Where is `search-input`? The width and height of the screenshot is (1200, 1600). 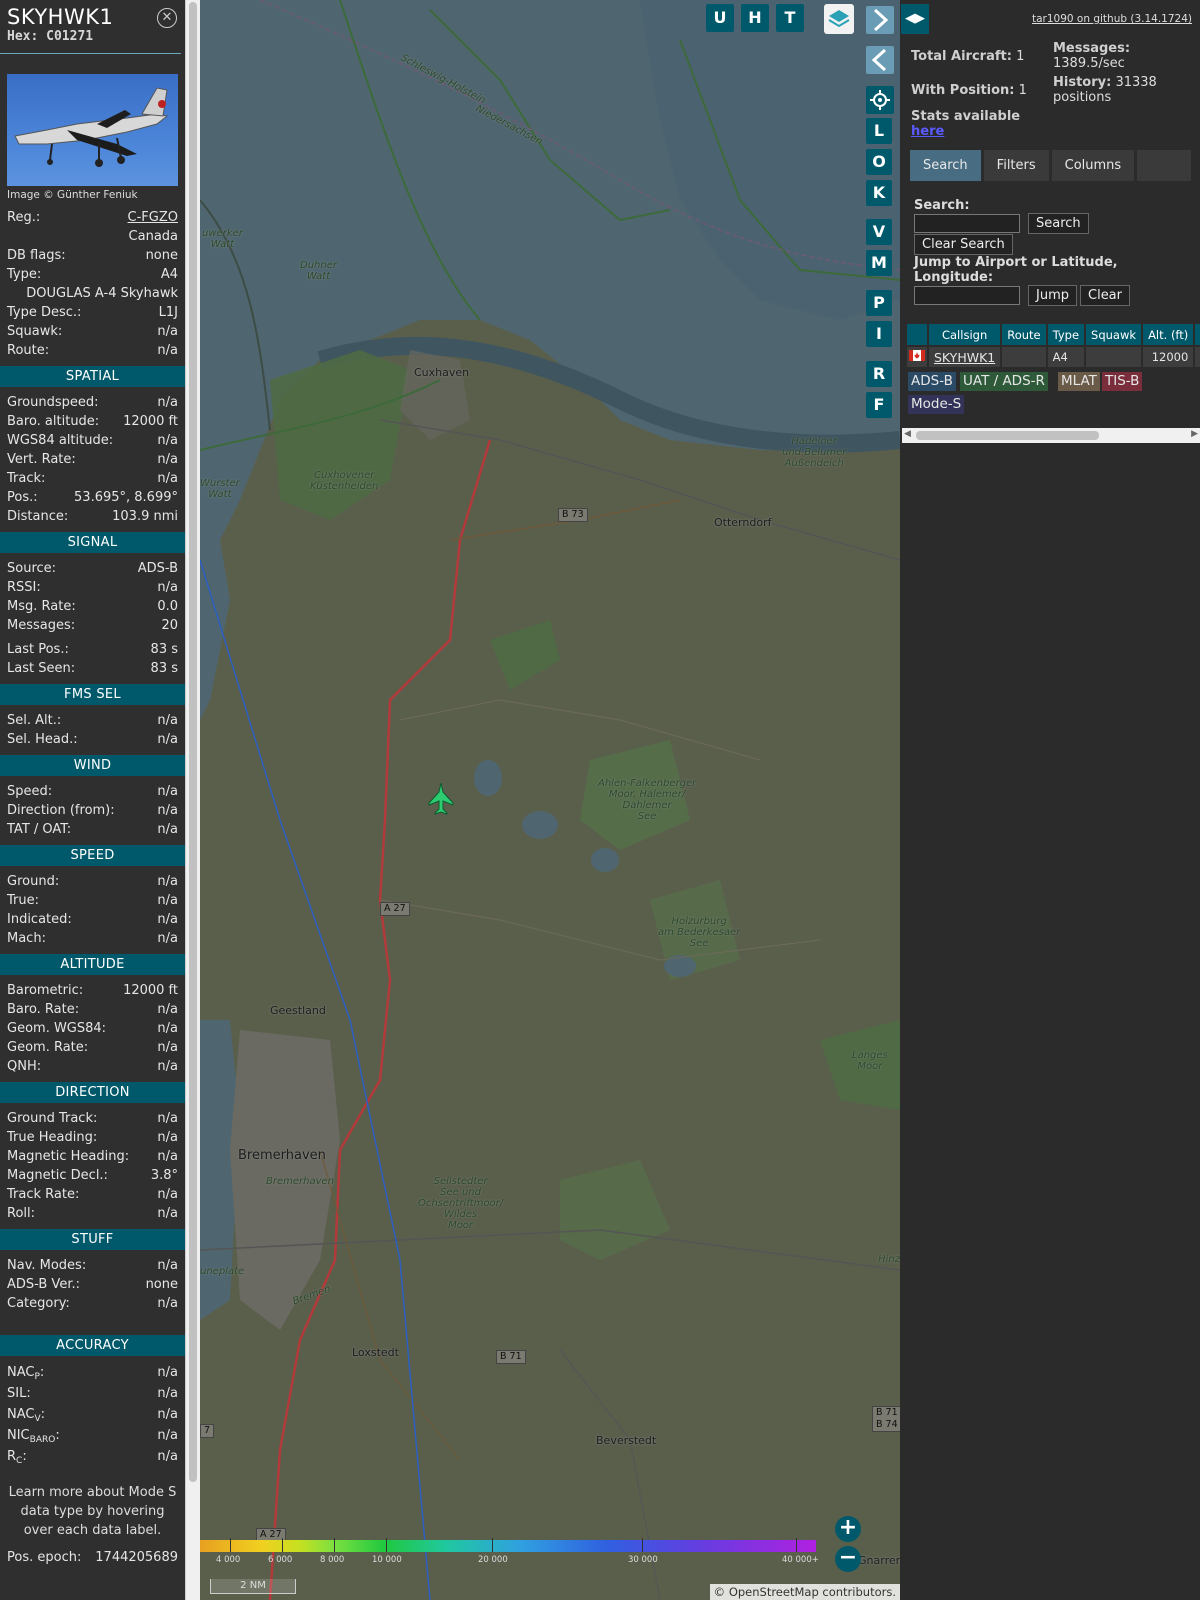
search-input is located at coordinates (967, 223).